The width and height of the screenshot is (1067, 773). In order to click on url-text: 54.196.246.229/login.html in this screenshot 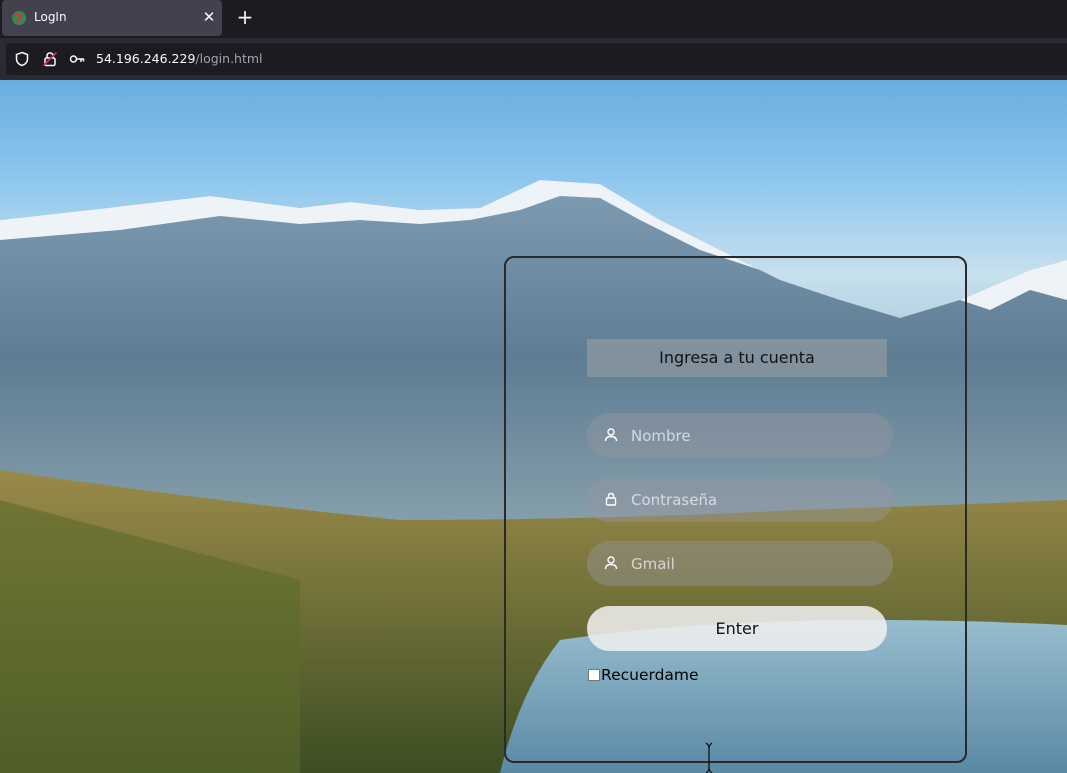, I will do `click(179, 58)`.